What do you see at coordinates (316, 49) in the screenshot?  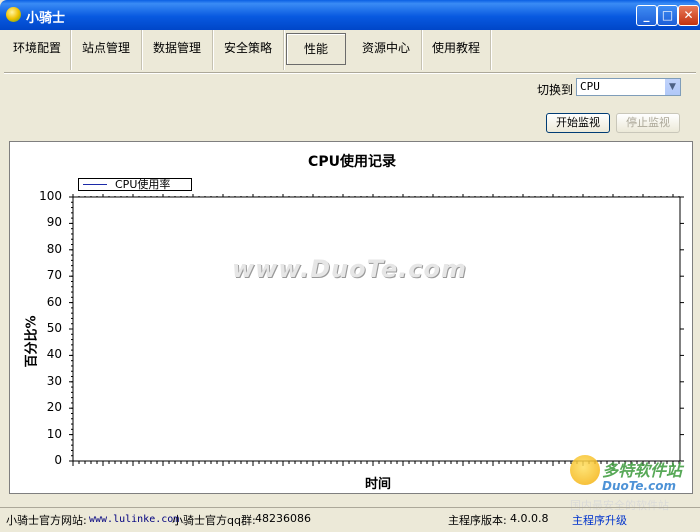 I see `tab-performance: 性能` at bounding box center [316, 49].